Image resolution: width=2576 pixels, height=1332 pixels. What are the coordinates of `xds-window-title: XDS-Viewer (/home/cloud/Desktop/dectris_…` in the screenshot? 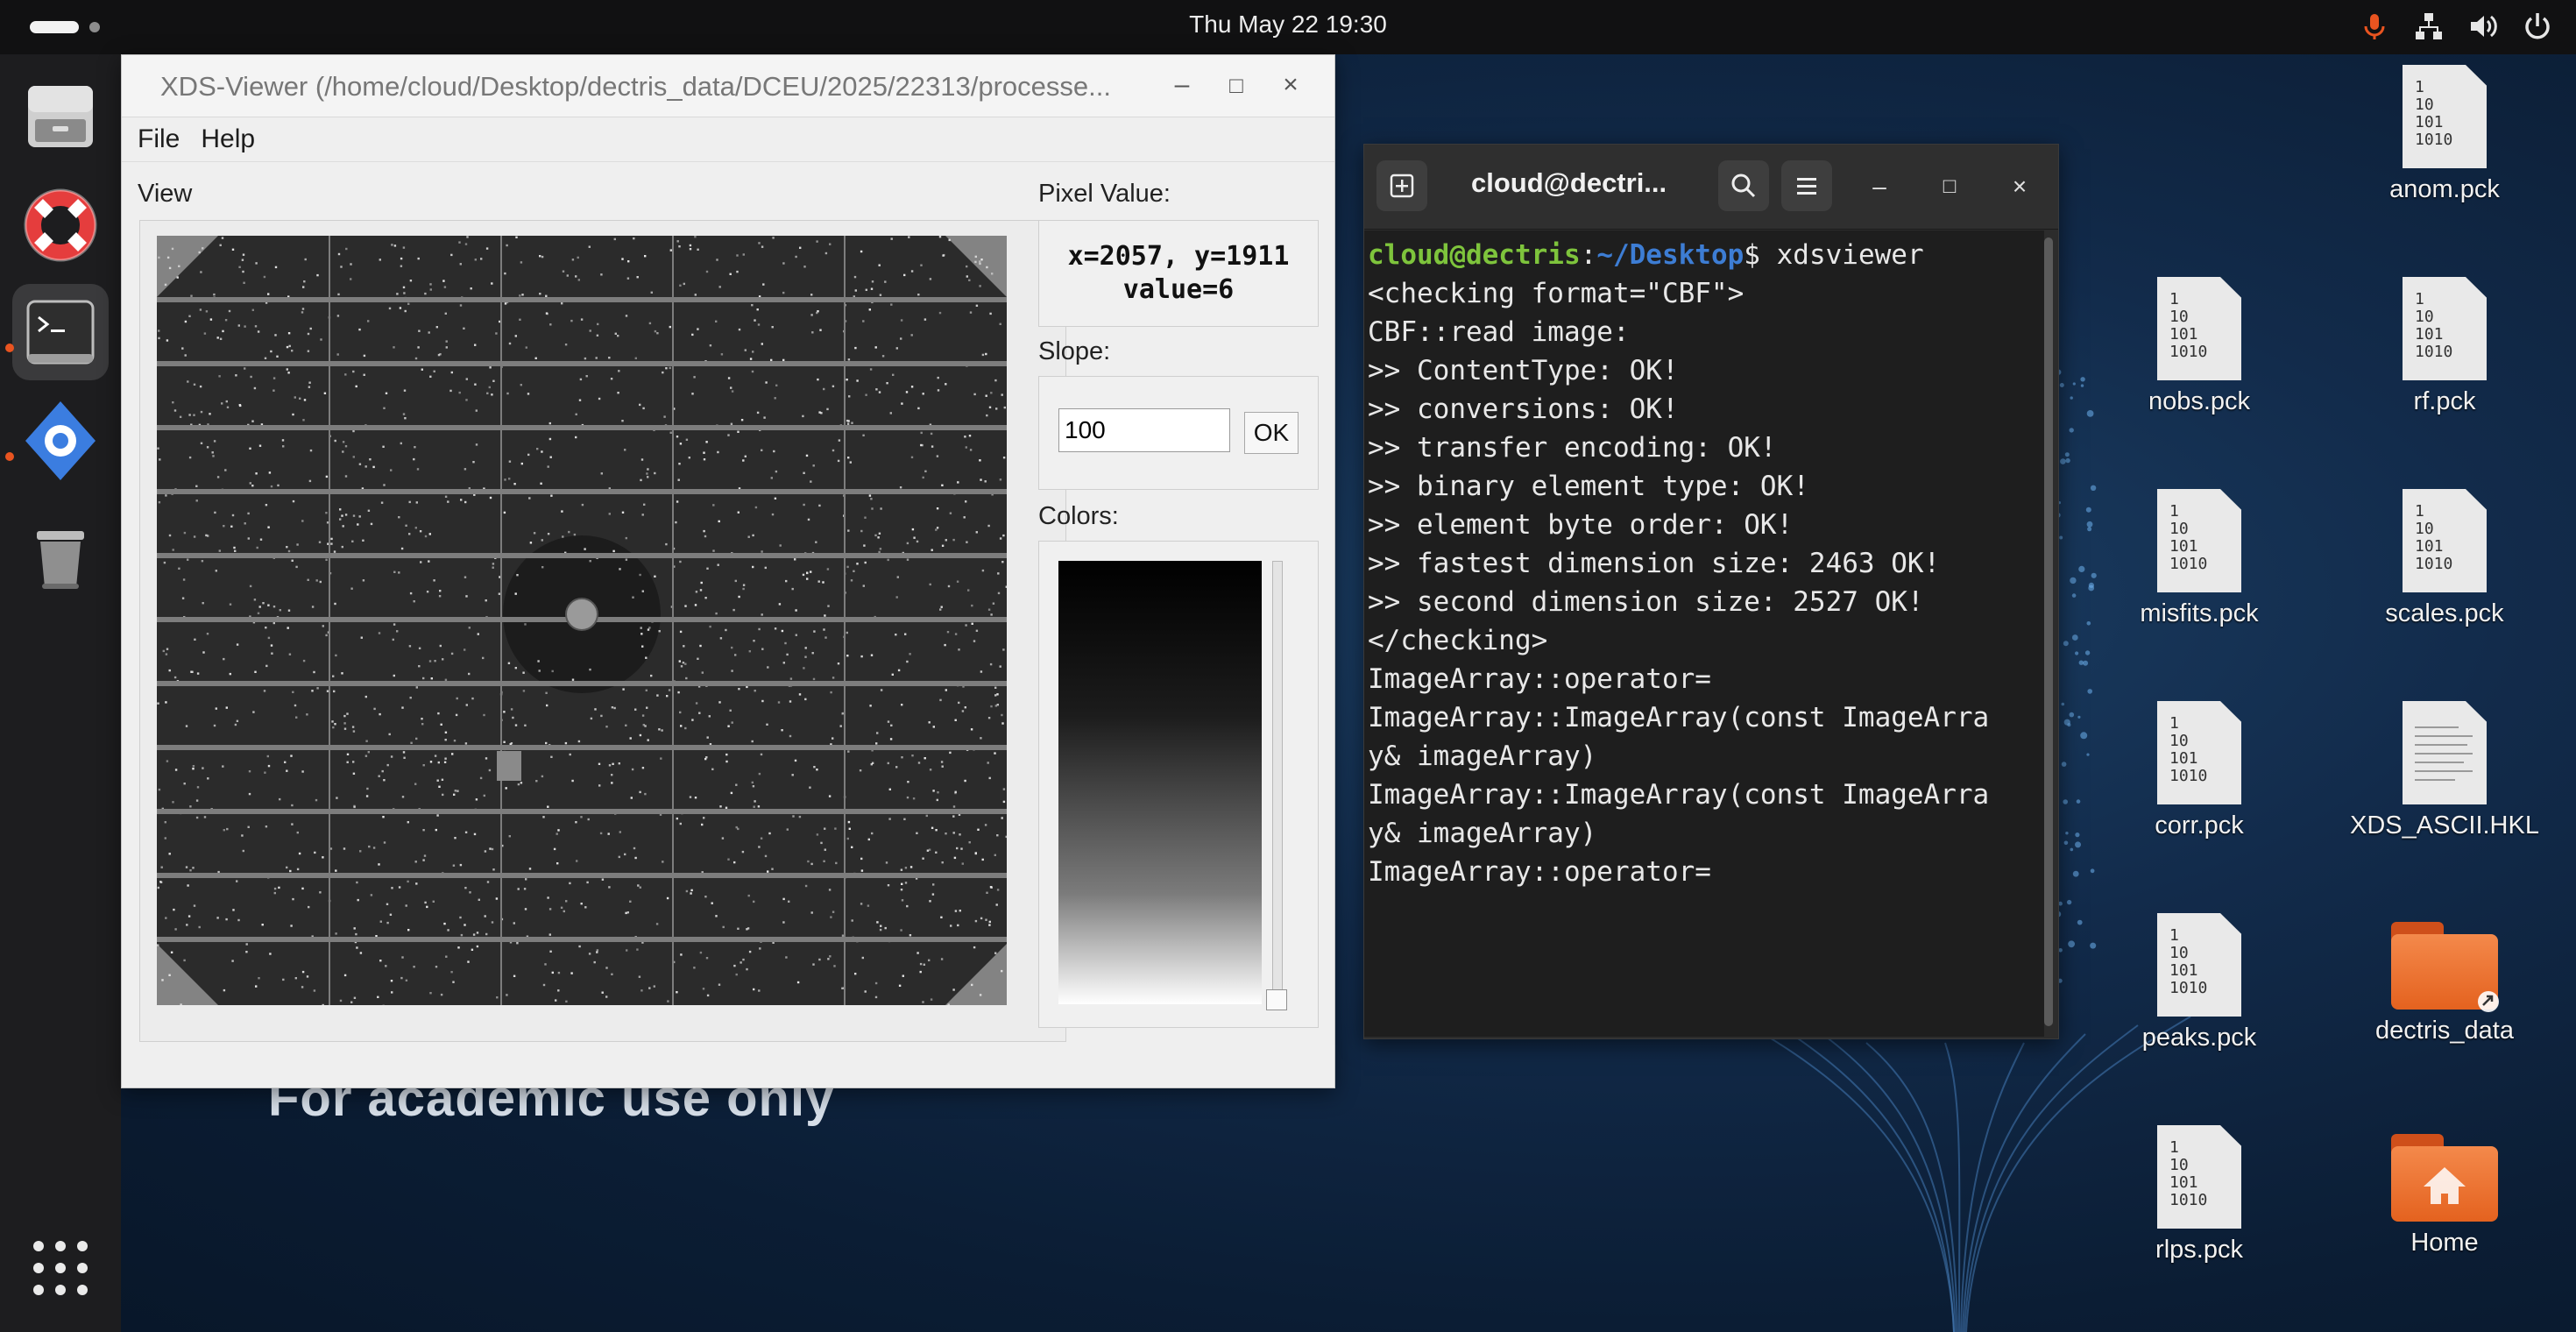 It's located at (635, 86).